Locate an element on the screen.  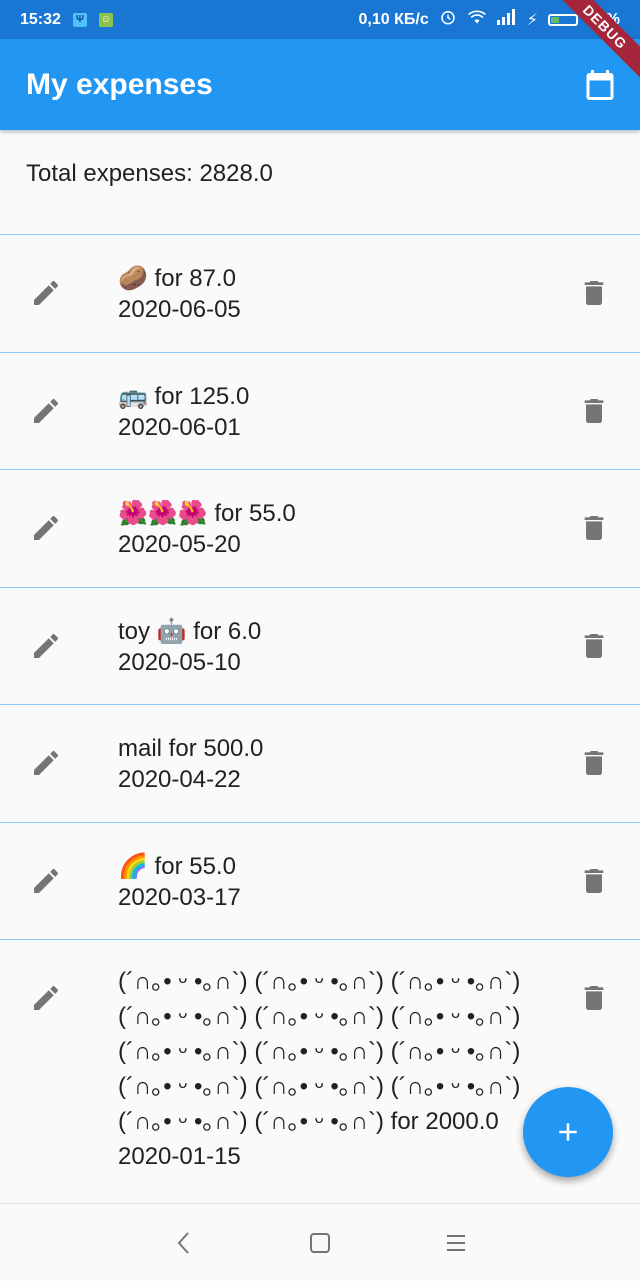
wifi-icon is located at coordinates (477, 19).